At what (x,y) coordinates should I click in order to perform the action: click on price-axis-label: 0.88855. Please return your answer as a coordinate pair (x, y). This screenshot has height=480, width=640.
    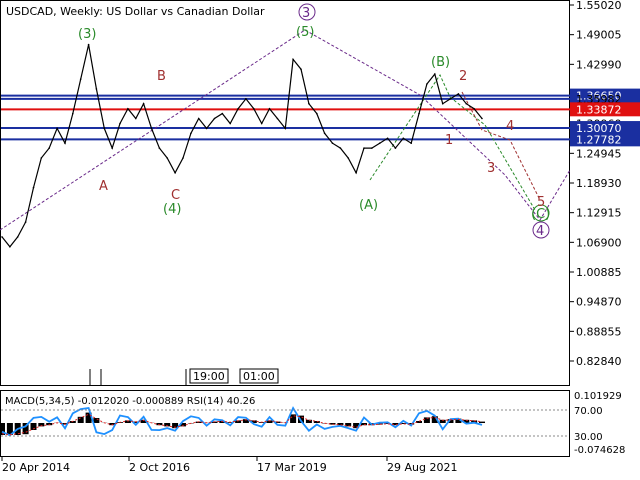
    Looking at the image, I should click on (599, 331).